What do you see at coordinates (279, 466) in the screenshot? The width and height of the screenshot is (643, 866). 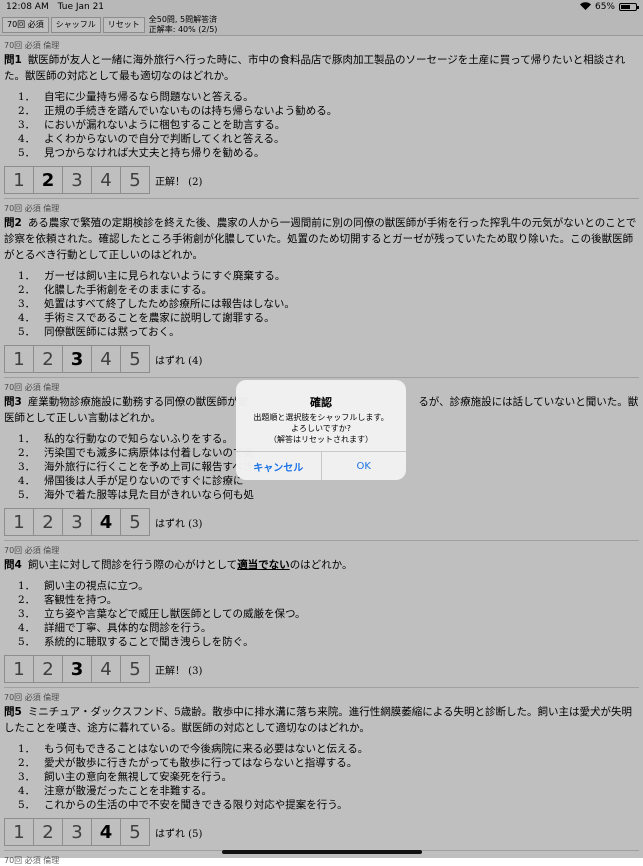 I see `cancel-button: キャンセル` at bounding box center [279, 466].